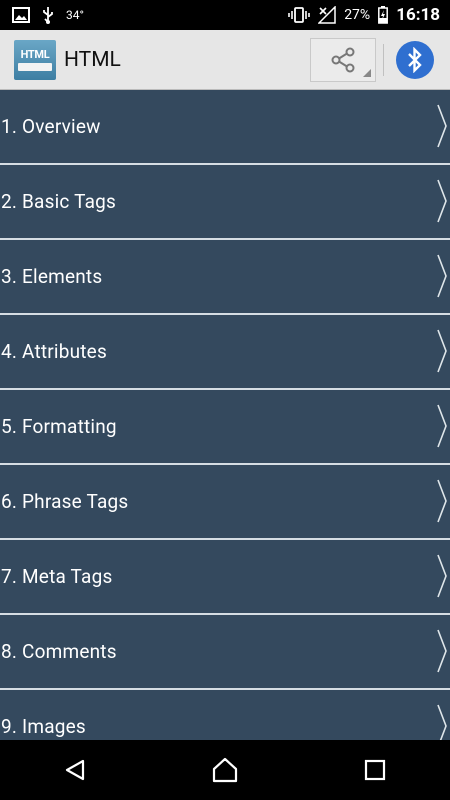  I want to click on list-item-label: 9. Images, so click(43, 726).